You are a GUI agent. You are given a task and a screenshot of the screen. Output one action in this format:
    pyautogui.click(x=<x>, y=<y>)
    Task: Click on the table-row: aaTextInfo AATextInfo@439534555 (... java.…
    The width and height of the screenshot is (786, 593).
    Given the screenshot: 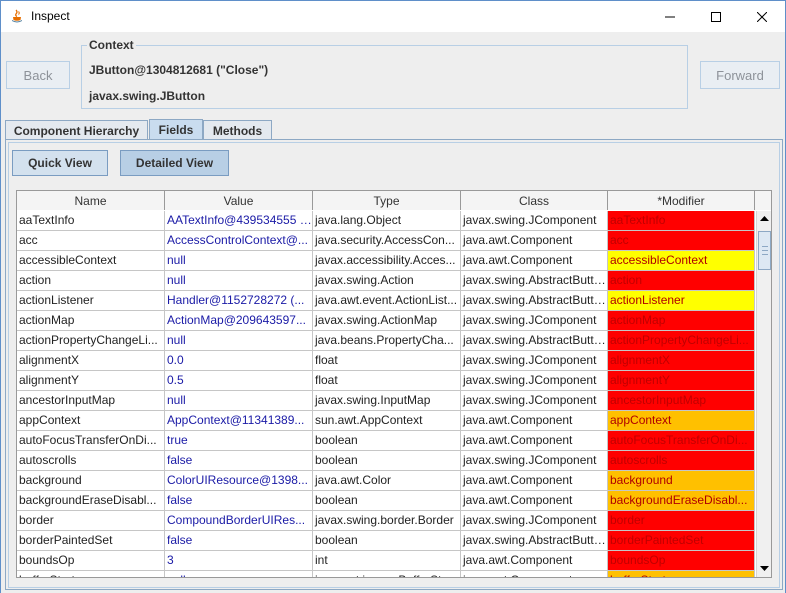 What is the action you would take?
    pyautogui.click(x=386, y=221)
    